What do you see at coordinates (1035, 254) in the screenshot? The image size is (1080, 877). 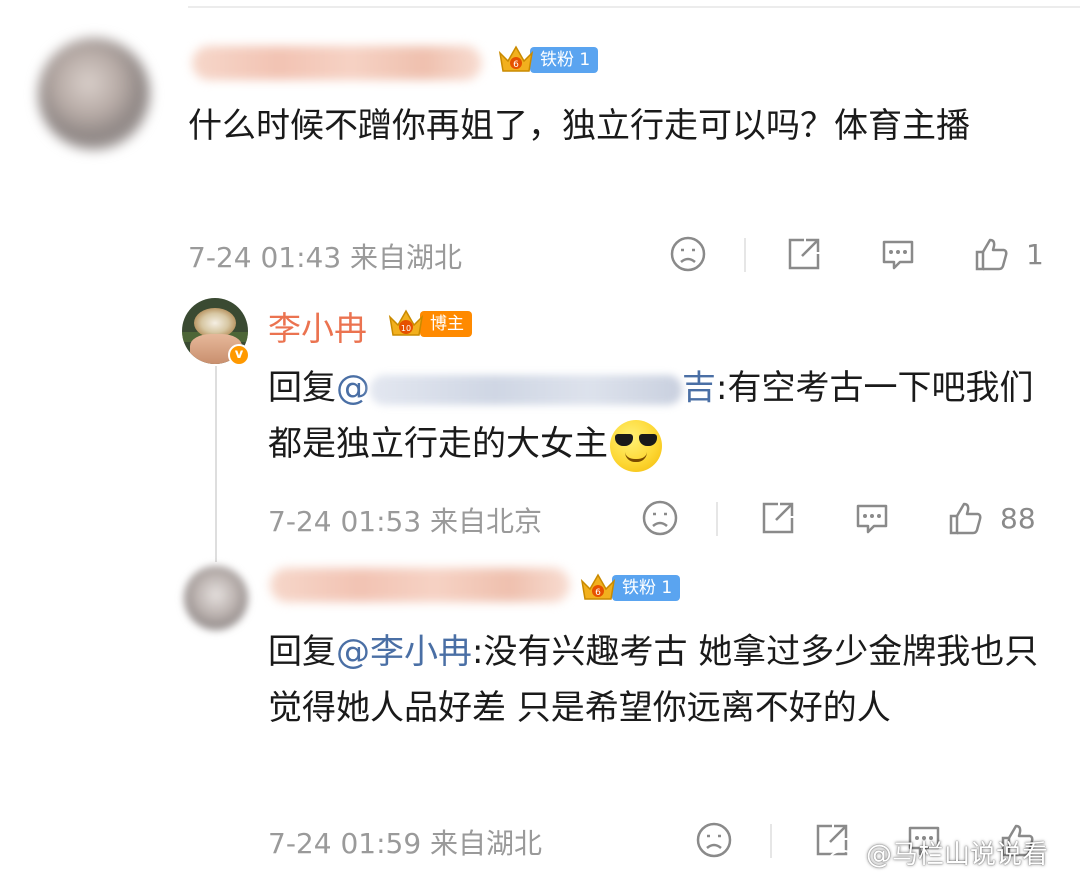 I see `like-count: 1` at bounding box center [1035, 254].